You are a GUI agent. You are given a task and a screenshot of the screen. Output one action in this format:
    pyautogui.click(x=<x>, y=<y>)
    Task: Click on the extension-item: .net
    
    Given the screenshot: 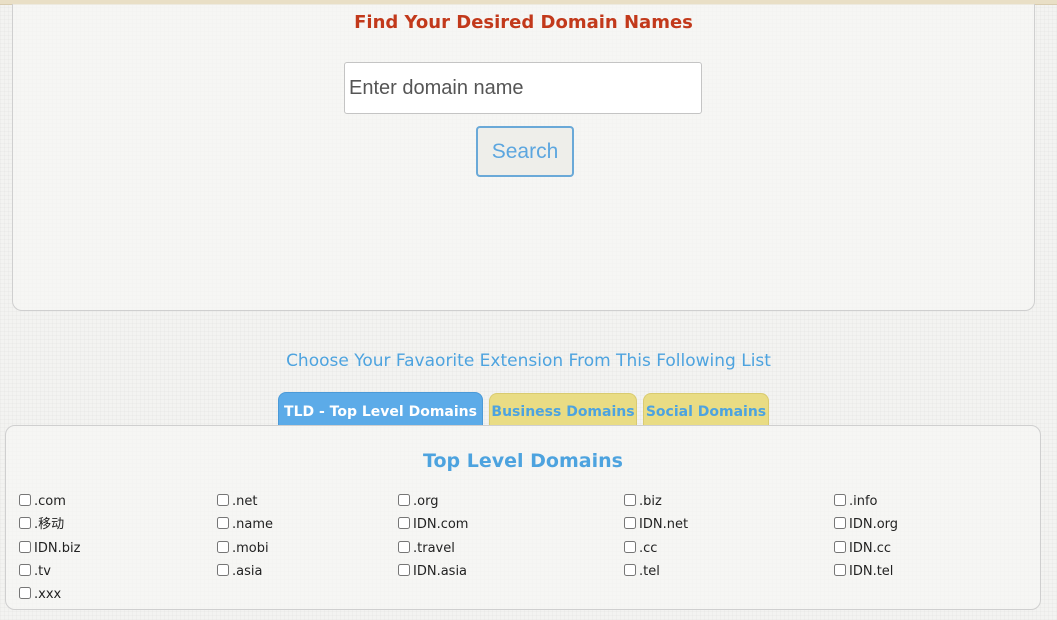 What is the action you would take?
    pyautogui.click(x=237, y=502)
    